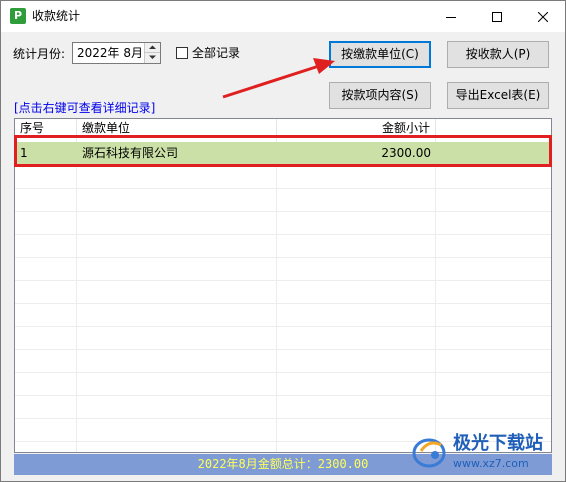  I want to click on watermark-logo-icon, so click(429, 453).